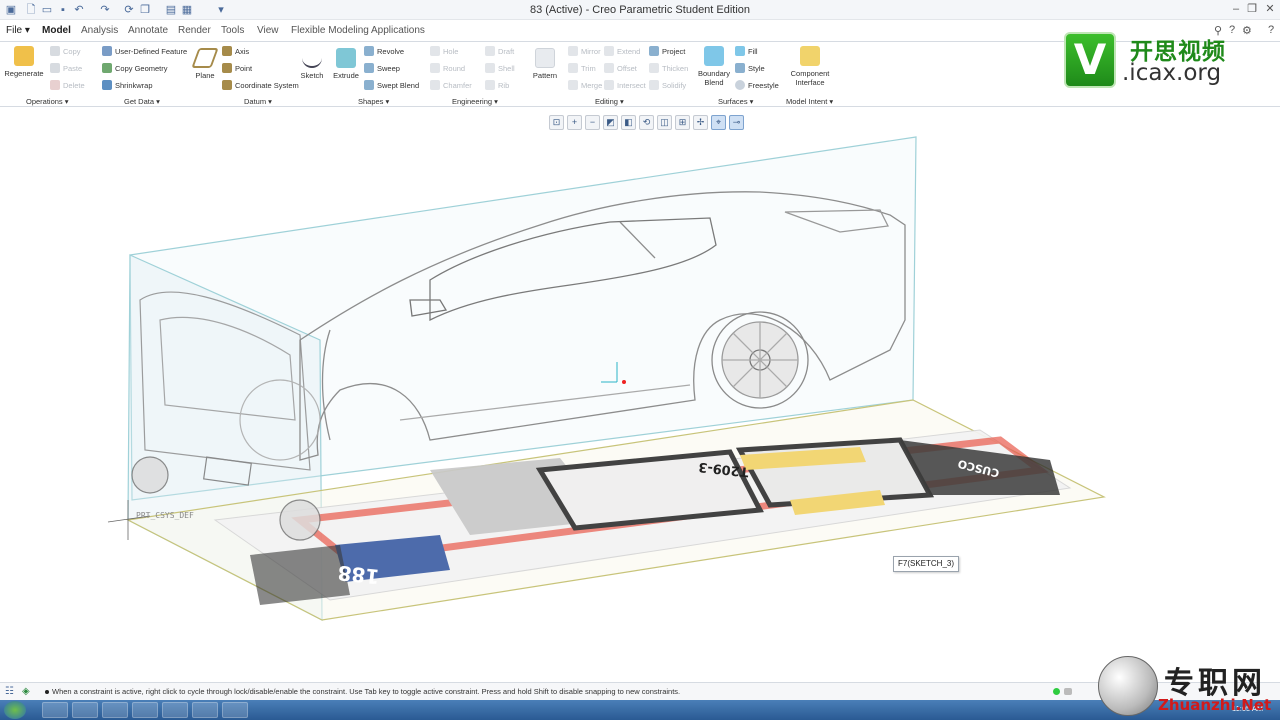  What do you see at coordinates (9, 691) in the screenshot?
I see `navigator-toggle-icon: ☷` at bounding box center [9, 691].